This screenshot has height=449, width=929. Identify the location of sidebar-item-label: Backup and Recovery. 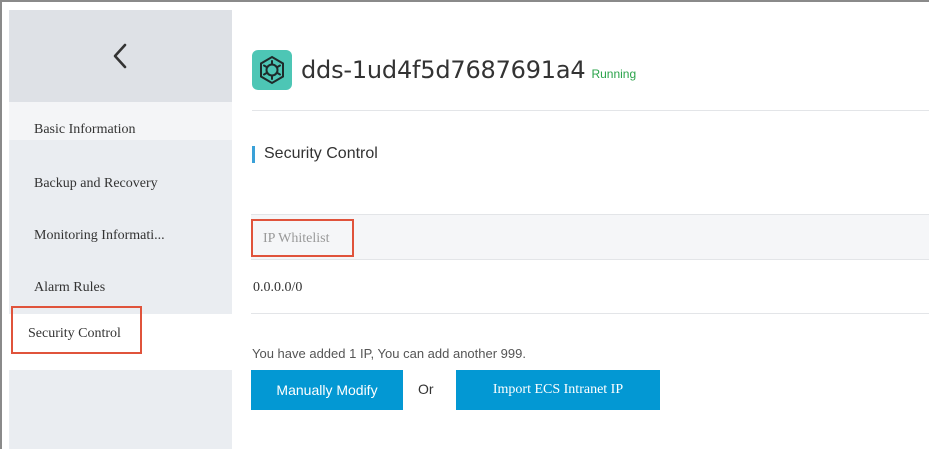
(96, 183).